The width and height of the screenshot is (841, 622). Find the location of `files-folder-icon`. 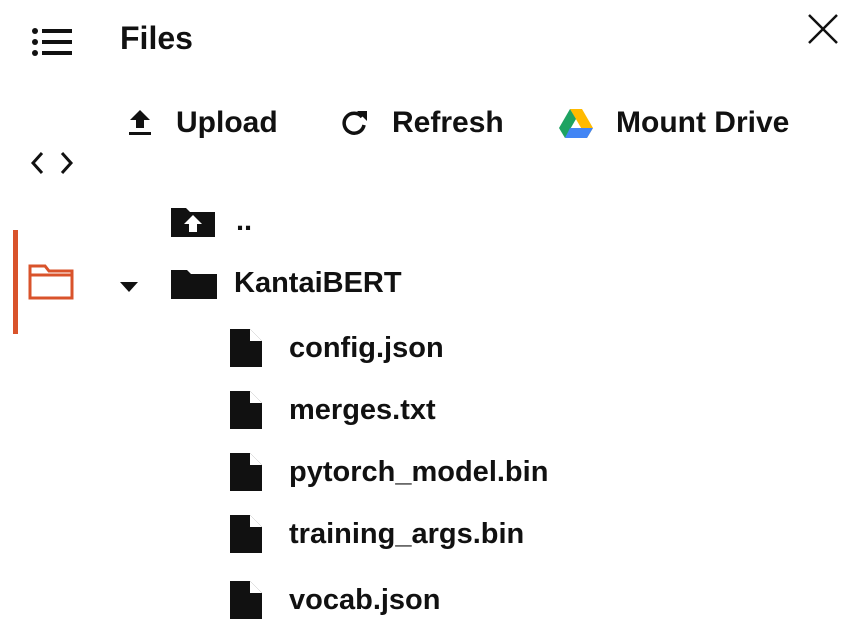

files-folder-icon is located at coordinates (51, 281).